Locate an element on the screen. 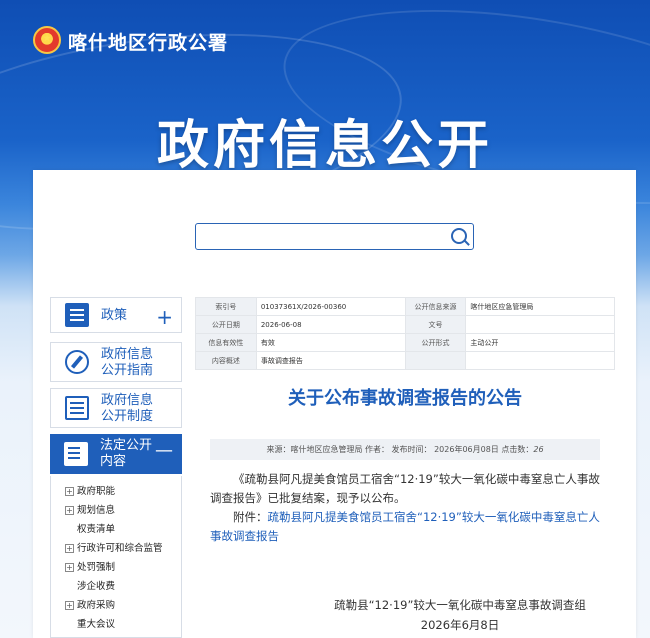 The image size is (650, 638). sidebar-item-label: 政府信息 公开指南 is located at coordinates (127, 363).